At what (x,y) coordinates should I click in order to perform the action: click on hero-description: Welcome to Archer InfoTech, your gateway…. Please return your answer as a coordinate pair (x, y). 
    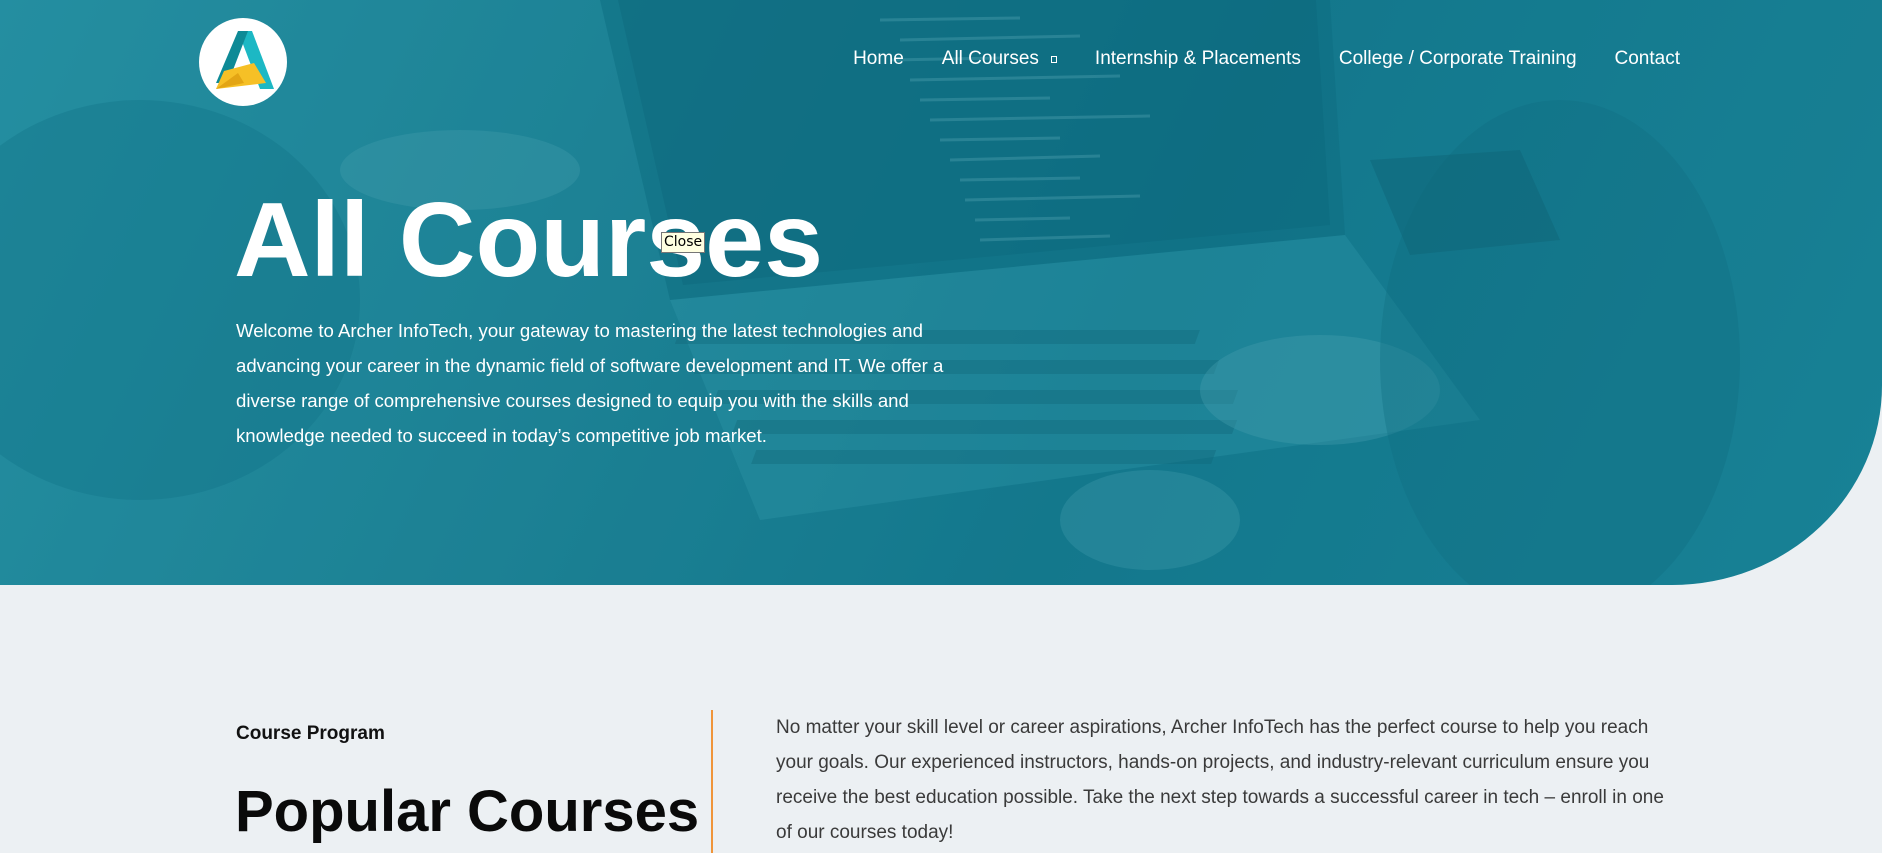
    Looking at the image, I should click on (590, 383).